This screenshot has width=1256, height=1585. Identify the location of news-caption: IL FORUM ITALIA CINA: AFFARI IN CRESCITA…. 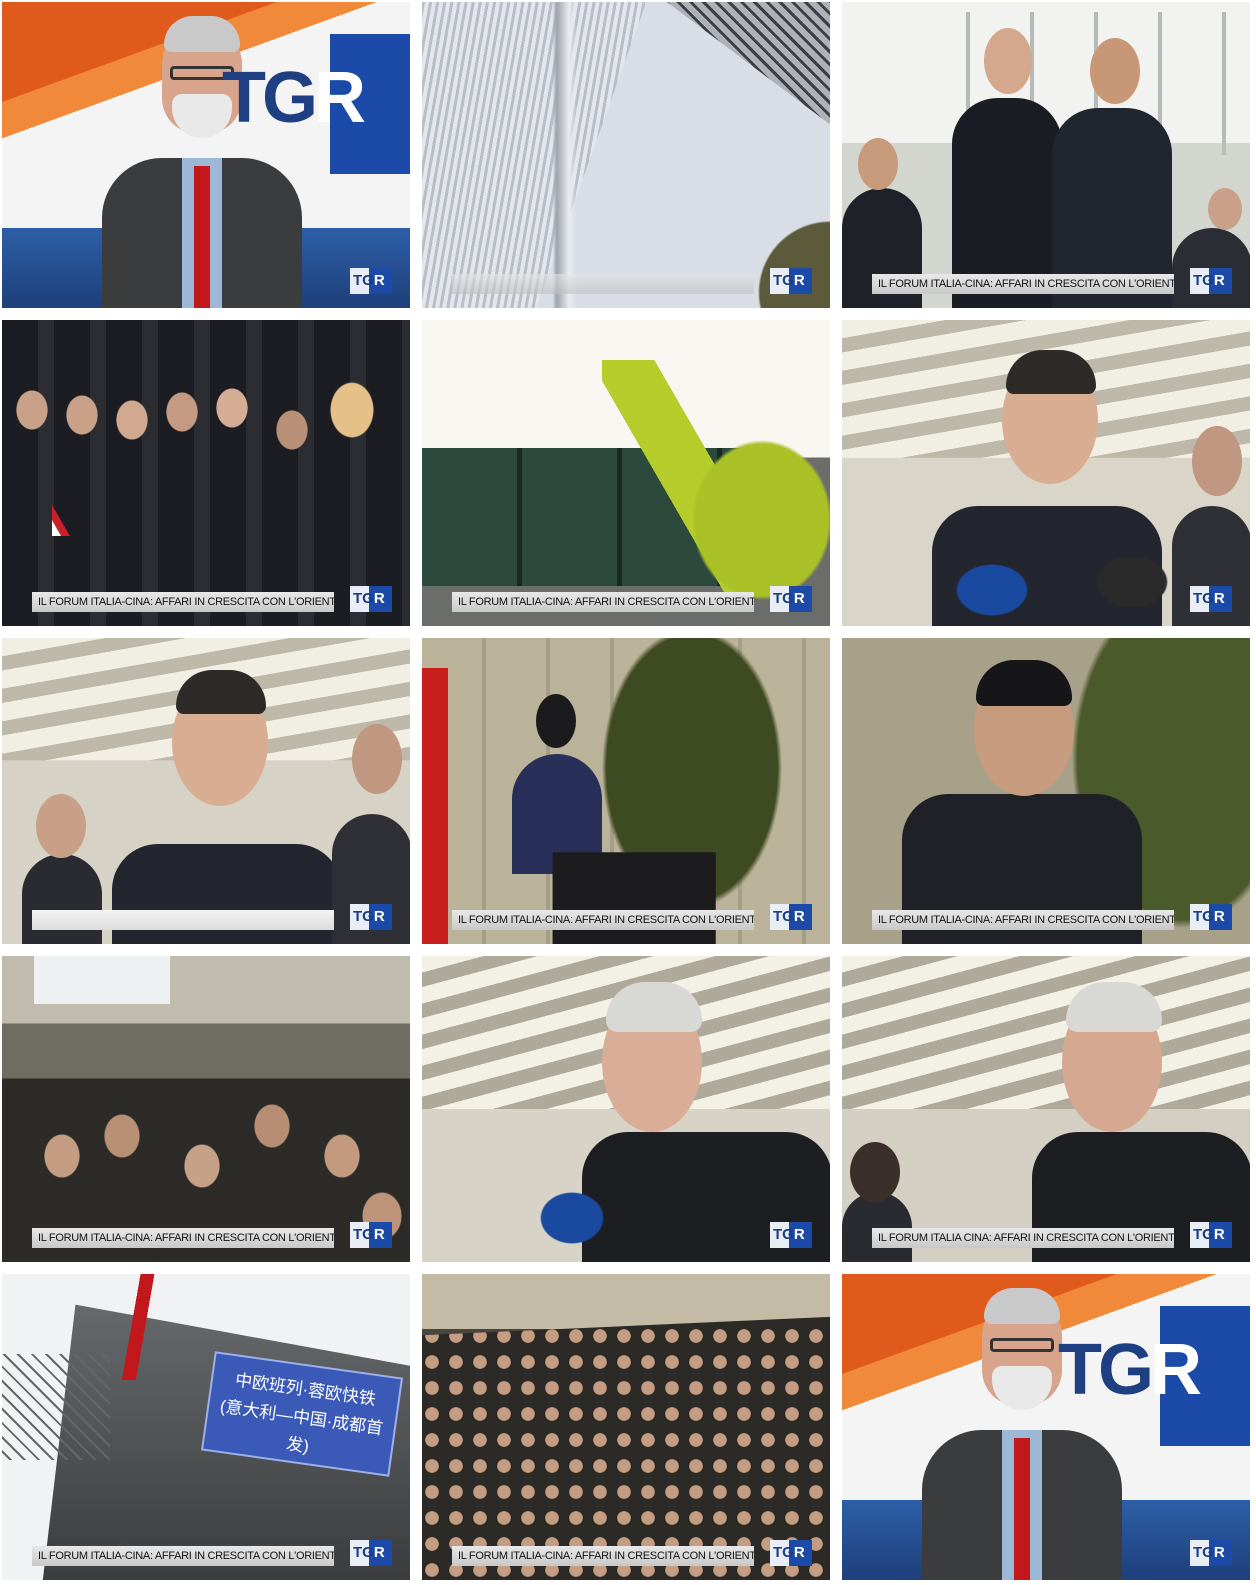
(1023, 1238).